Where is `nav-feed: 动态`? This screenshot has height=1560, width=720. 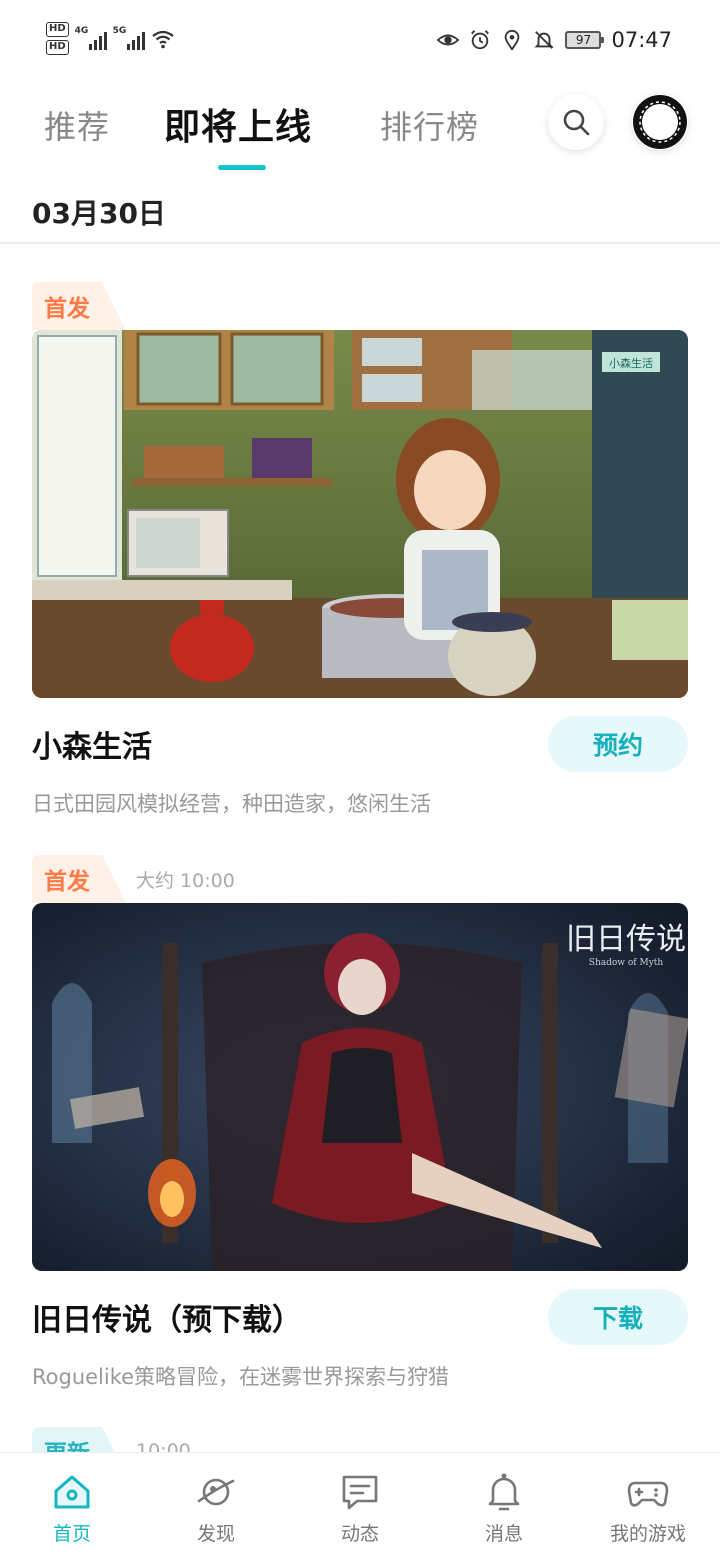 nav-feed: 动态 is located at coordinates (360, 1506).